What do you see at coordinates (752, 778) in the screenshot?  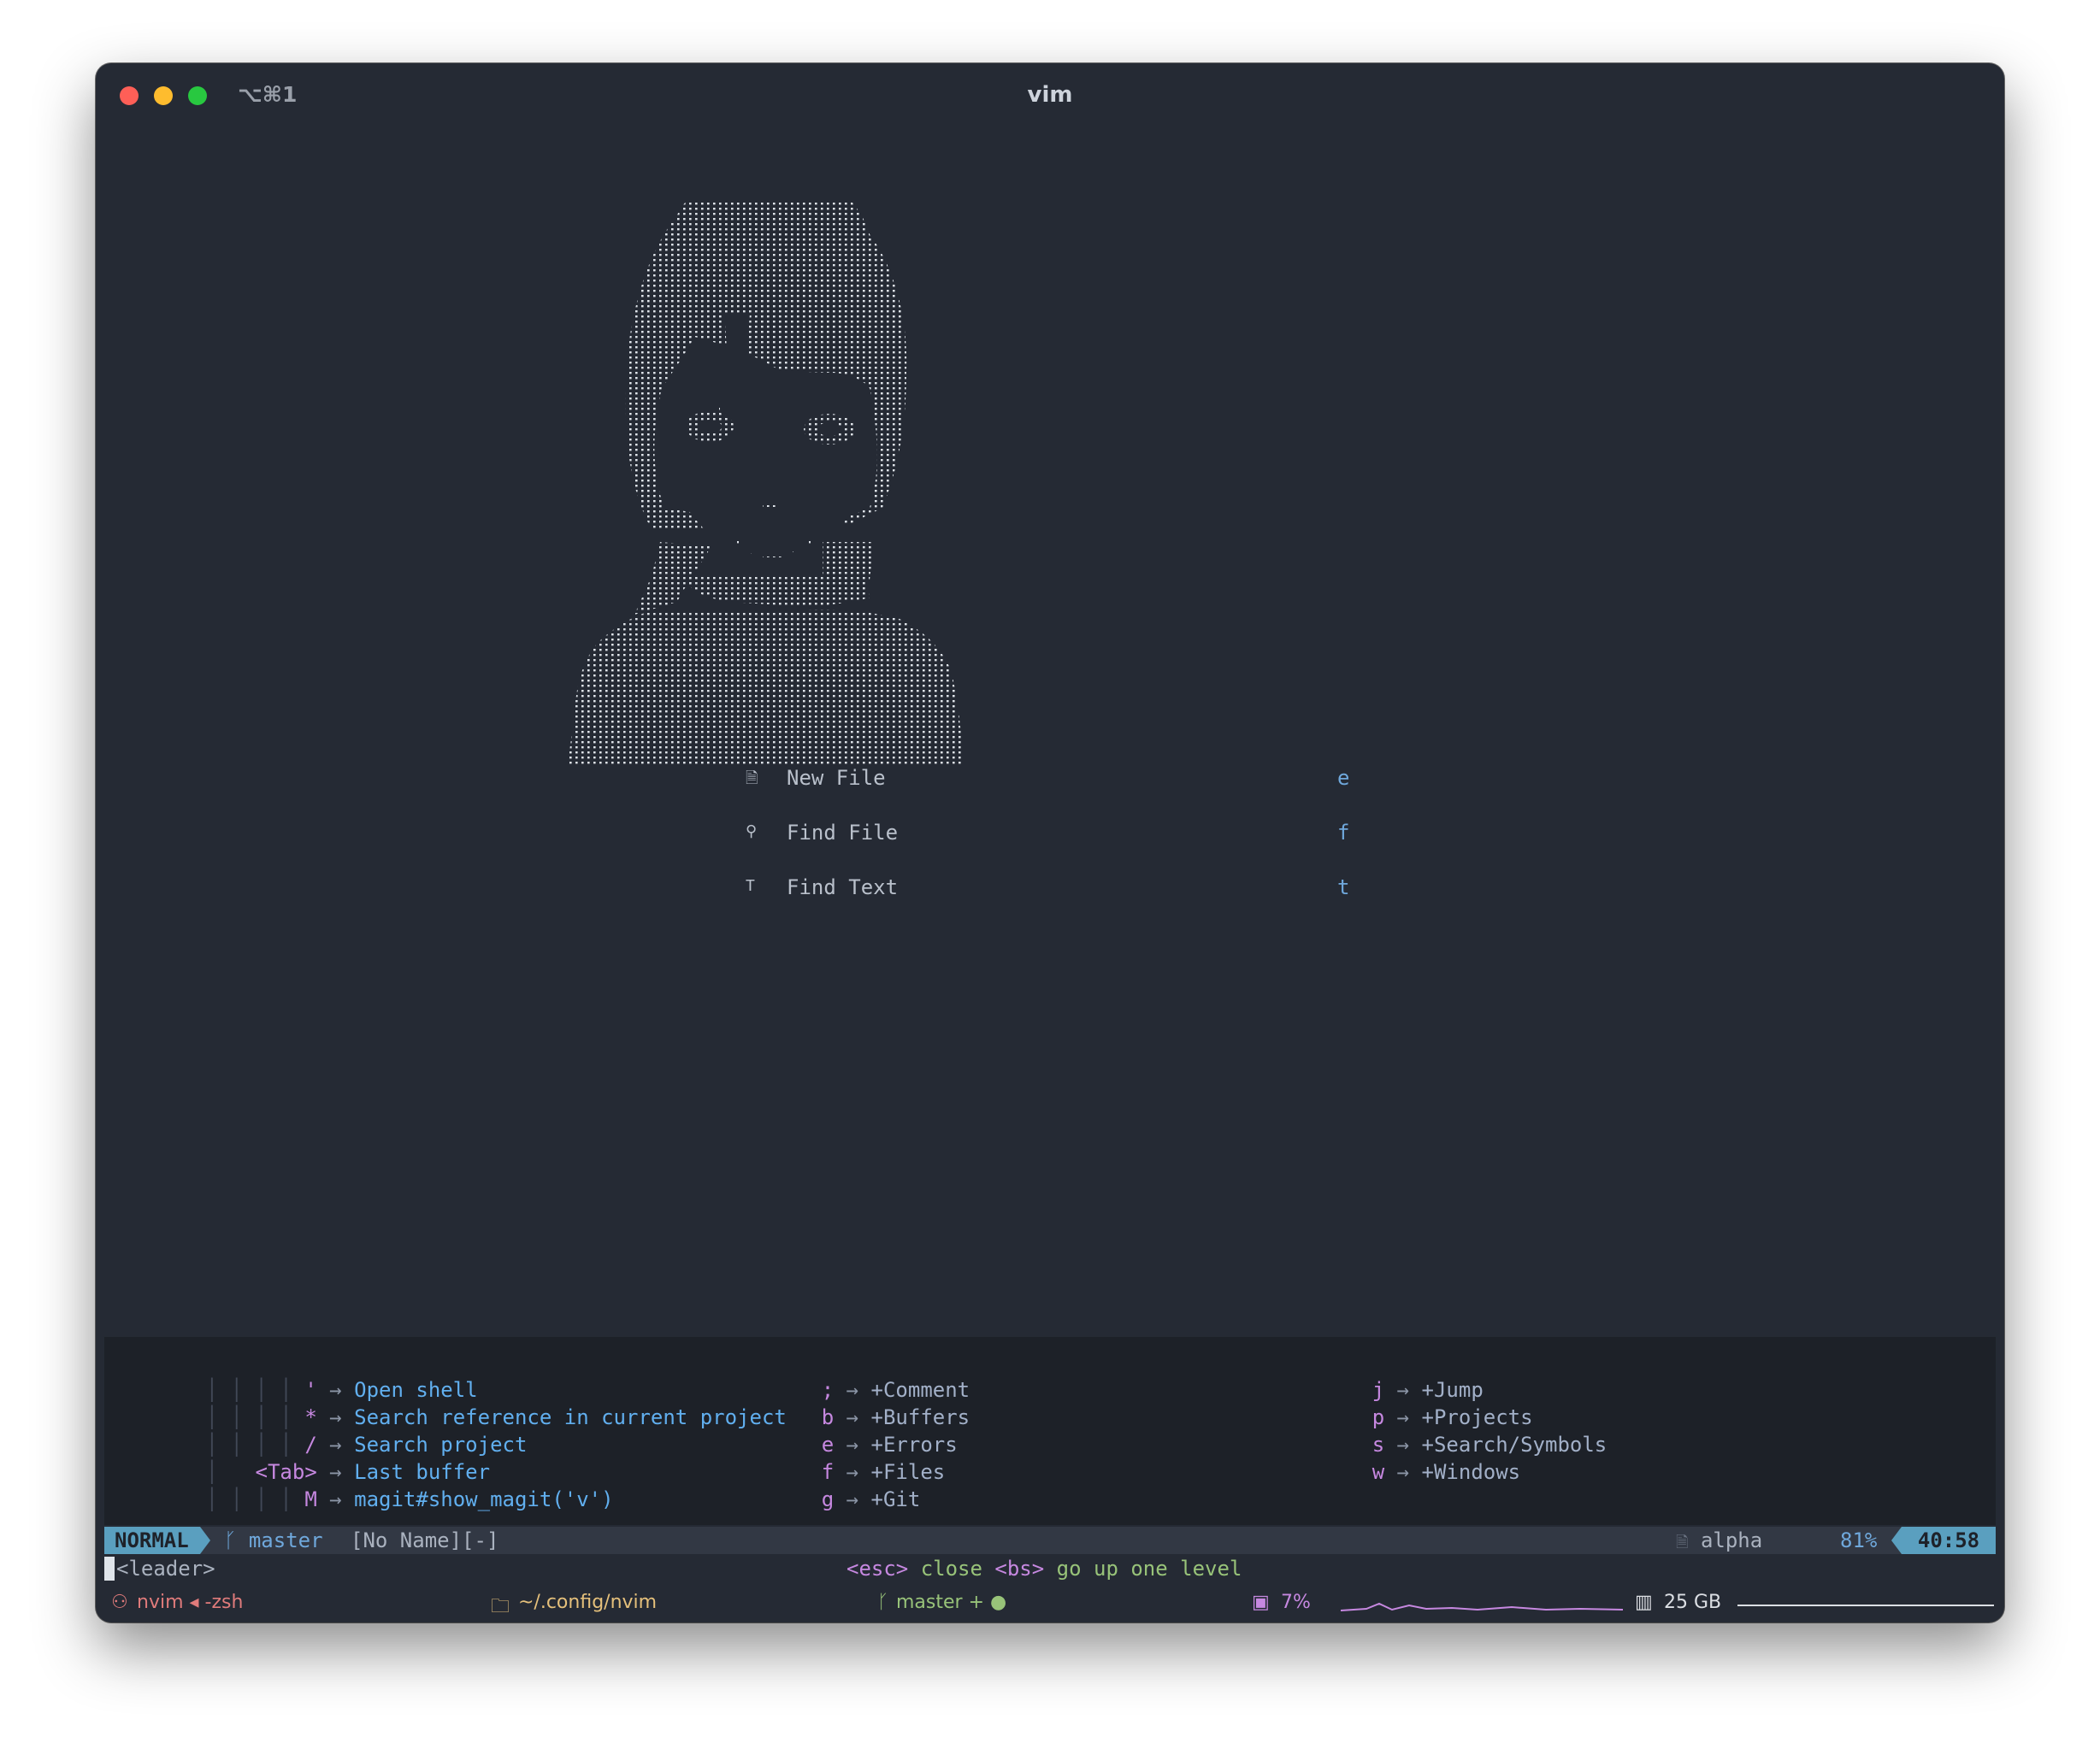 I see `new-file-icon: 🗎` at bounding box center [752, 778].